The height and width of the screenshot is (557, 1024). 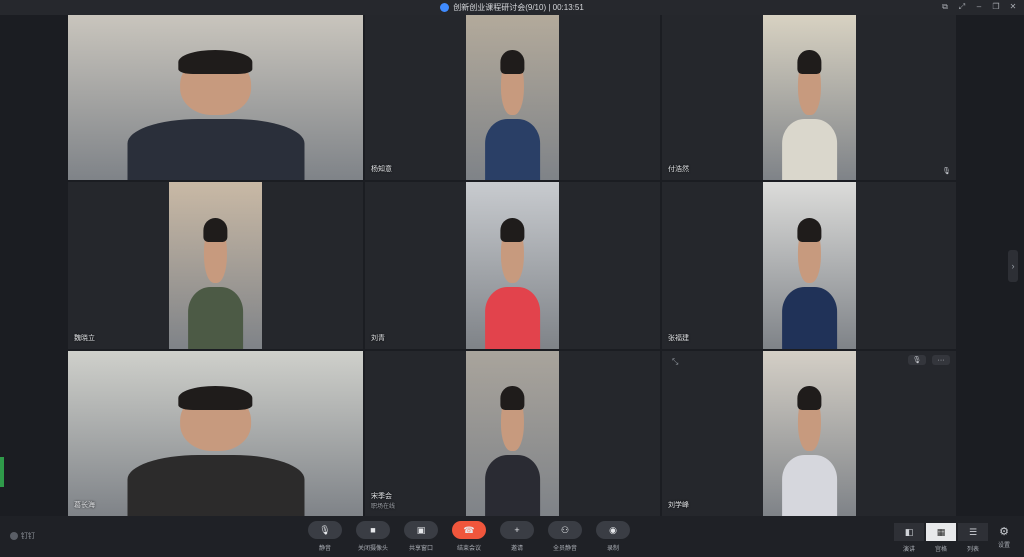 I want to click on mute-button: 🎙 静音, so click(x=325, y=536).